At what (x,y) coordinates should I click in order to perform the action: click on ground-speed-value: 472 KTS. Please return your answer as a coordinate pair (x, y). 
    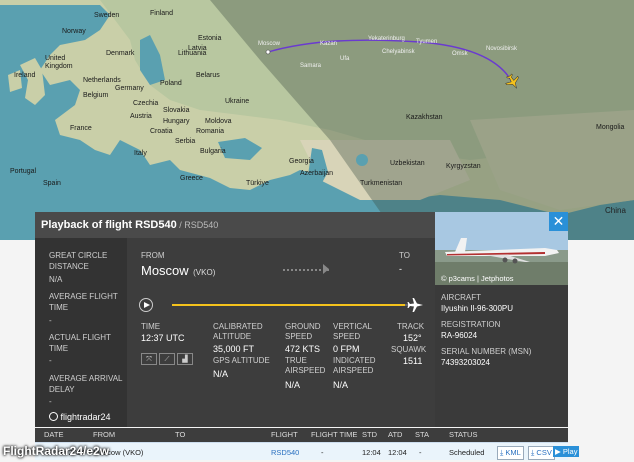
    Looking at the image, I should click on (303, 349).